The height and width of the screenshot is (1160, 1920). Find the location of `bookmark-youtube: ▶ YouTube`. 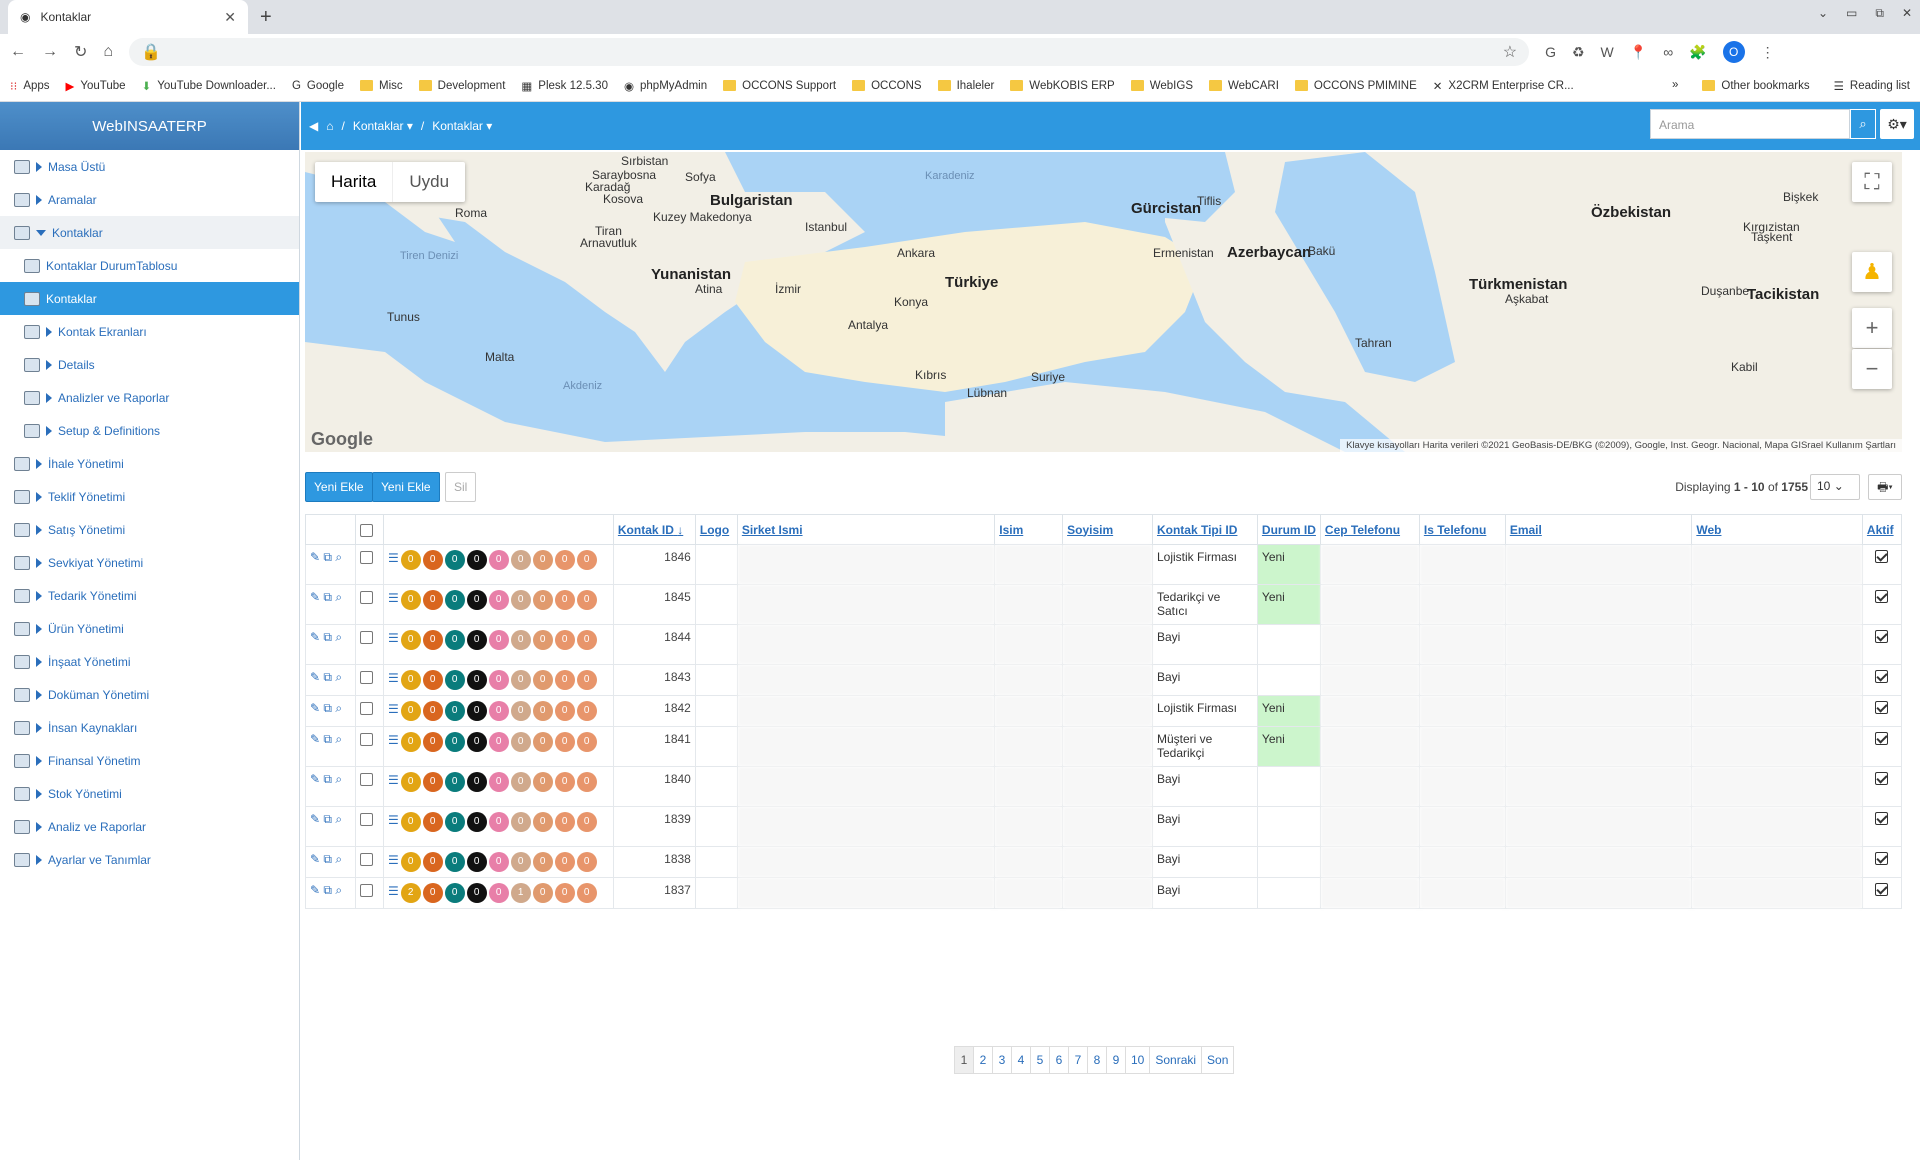

bookmark-youtube: ▶ YouTube is located at coordinates (96, 86).